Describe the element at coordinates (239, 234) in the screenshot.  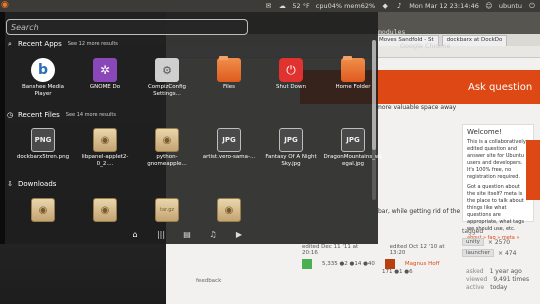
I see `video-lens-icon: ▶` at that location.